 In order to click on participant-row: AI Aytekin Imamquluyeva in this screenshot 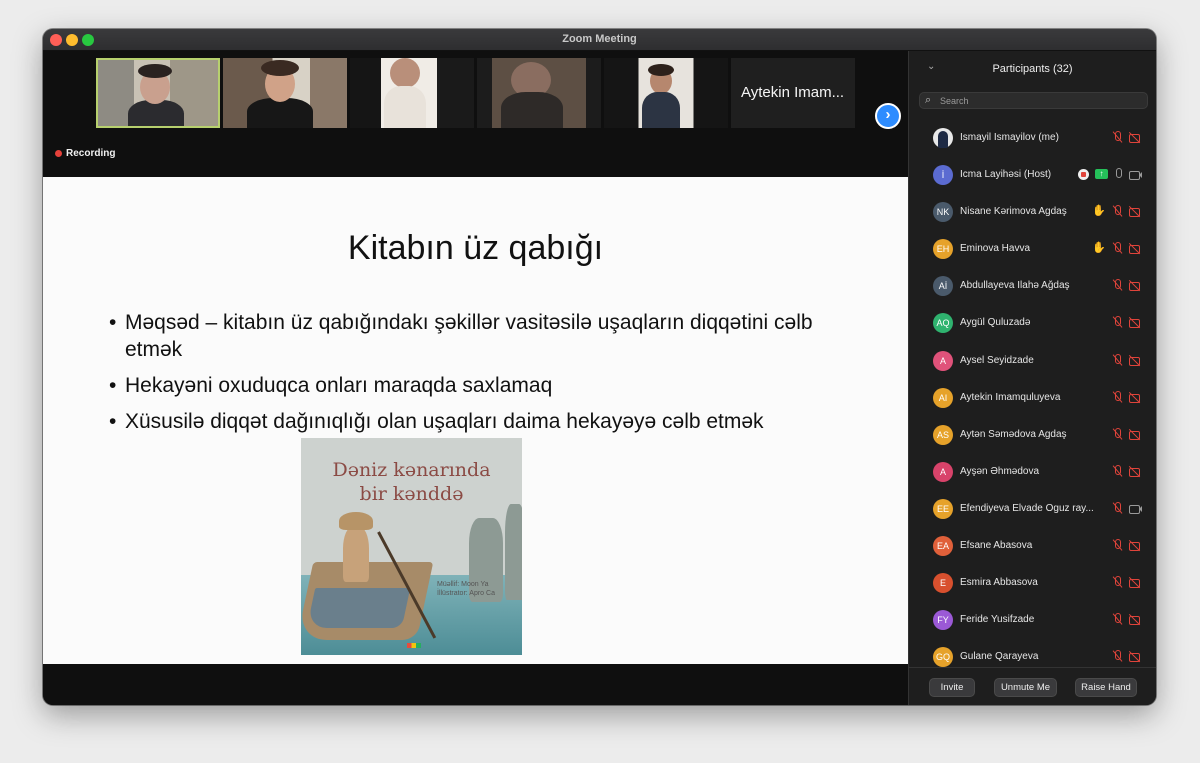, I will do `click(1032, 397)`.